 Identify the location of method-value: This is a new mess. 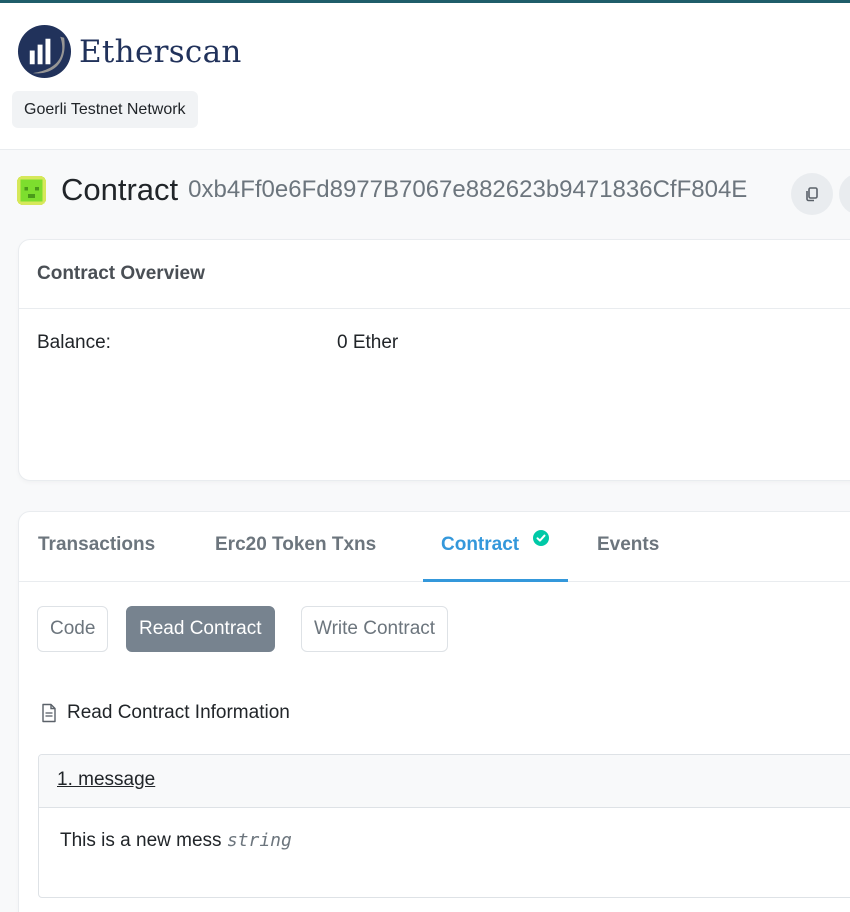
(141, 840).